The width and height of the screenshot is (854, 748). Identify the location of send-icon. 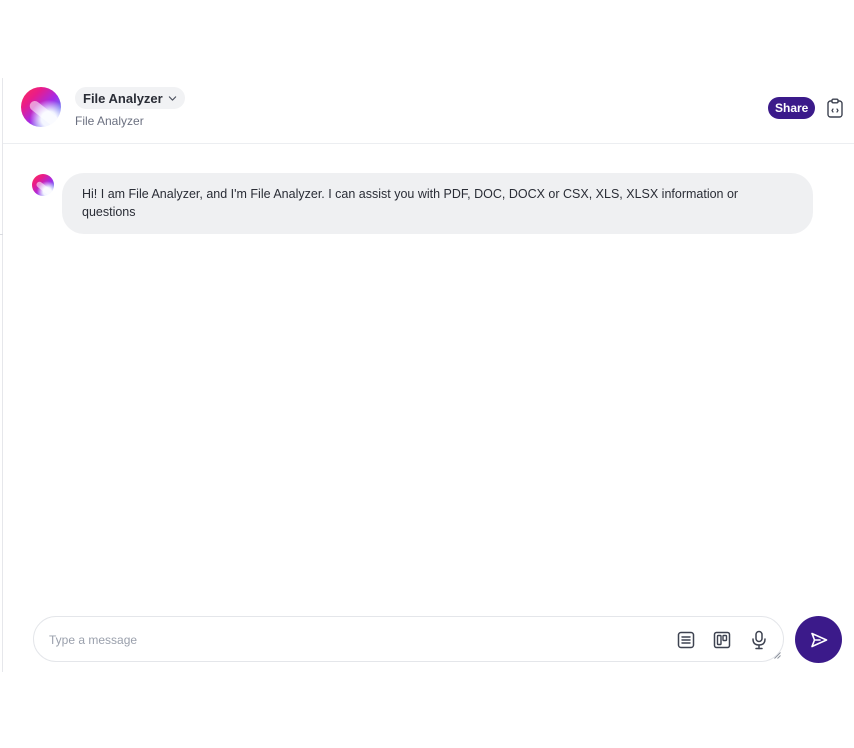
(818, 639).